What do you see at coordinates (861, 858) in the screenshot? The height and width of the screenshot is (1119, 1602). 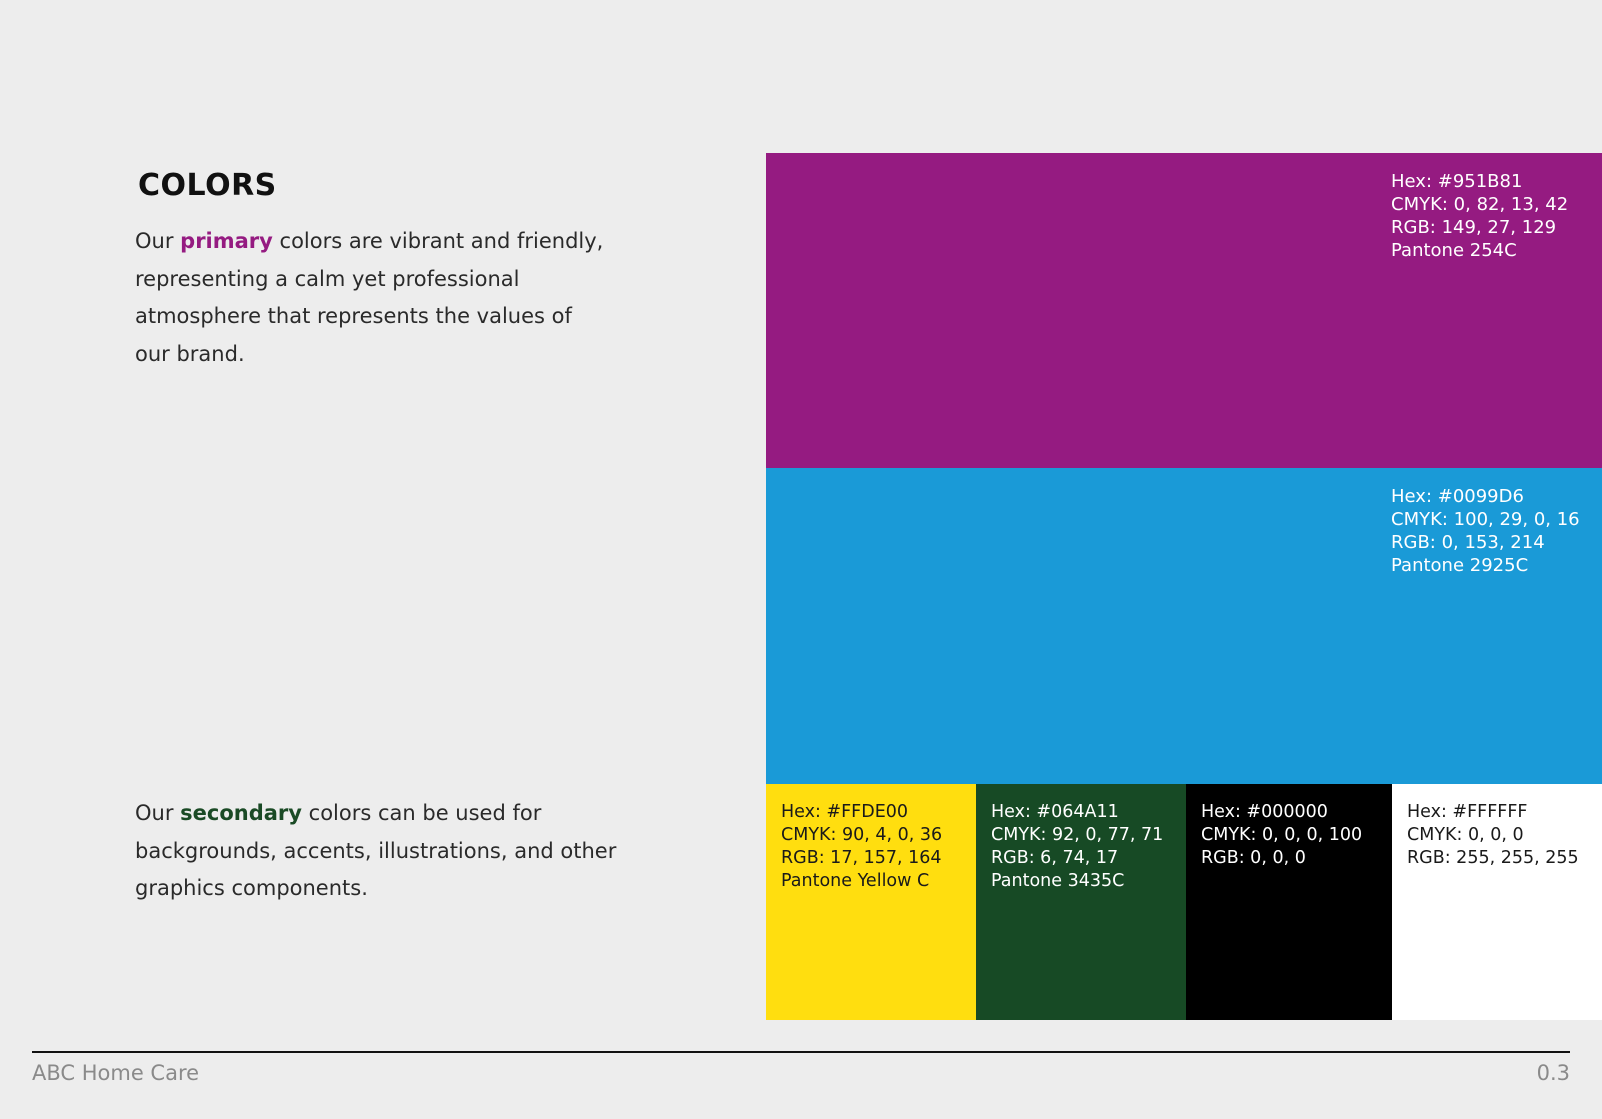 I see `swatch-rgb: RGB: 17, 157, 164` at bounding box center [861, 858].